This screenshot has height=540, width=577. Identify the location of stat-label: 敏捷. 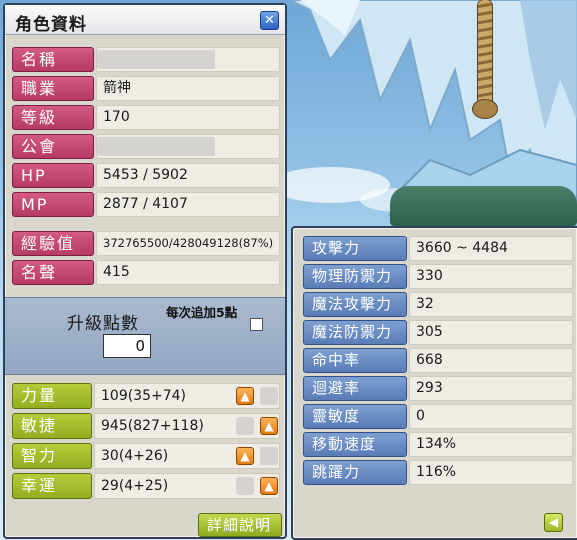
(52, 426).